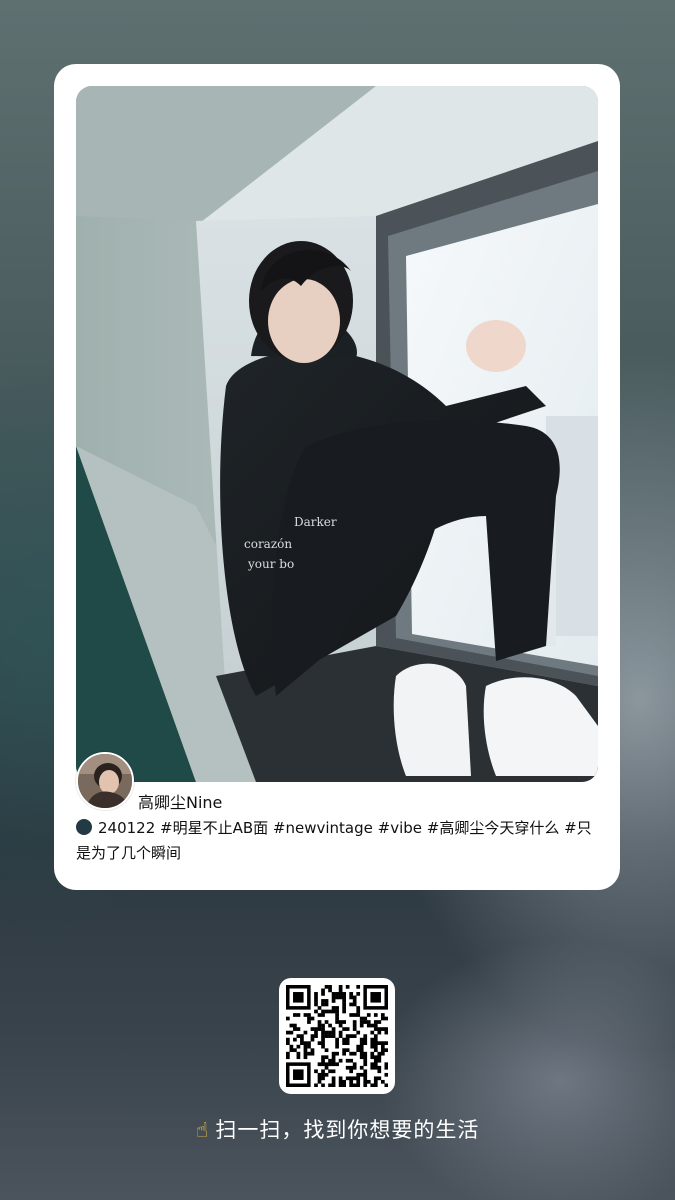 This screenshot has width=675, height=1200. I want to click on qr-code, so click(337, 1036).